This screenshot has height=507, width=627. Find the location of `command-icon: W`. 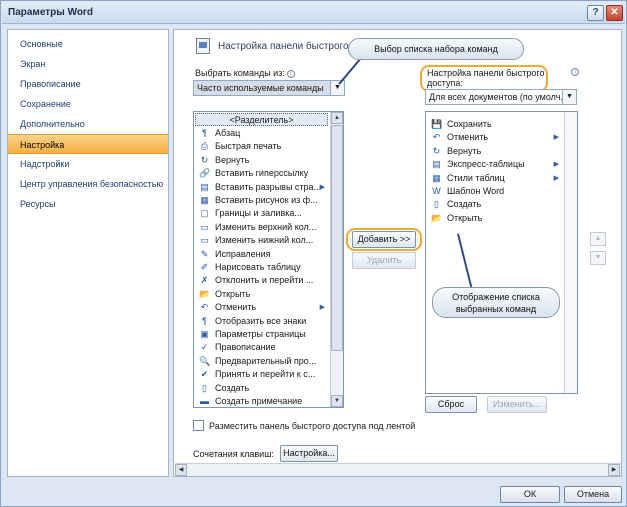

command-icon: W is located at coordinates (436, 191).